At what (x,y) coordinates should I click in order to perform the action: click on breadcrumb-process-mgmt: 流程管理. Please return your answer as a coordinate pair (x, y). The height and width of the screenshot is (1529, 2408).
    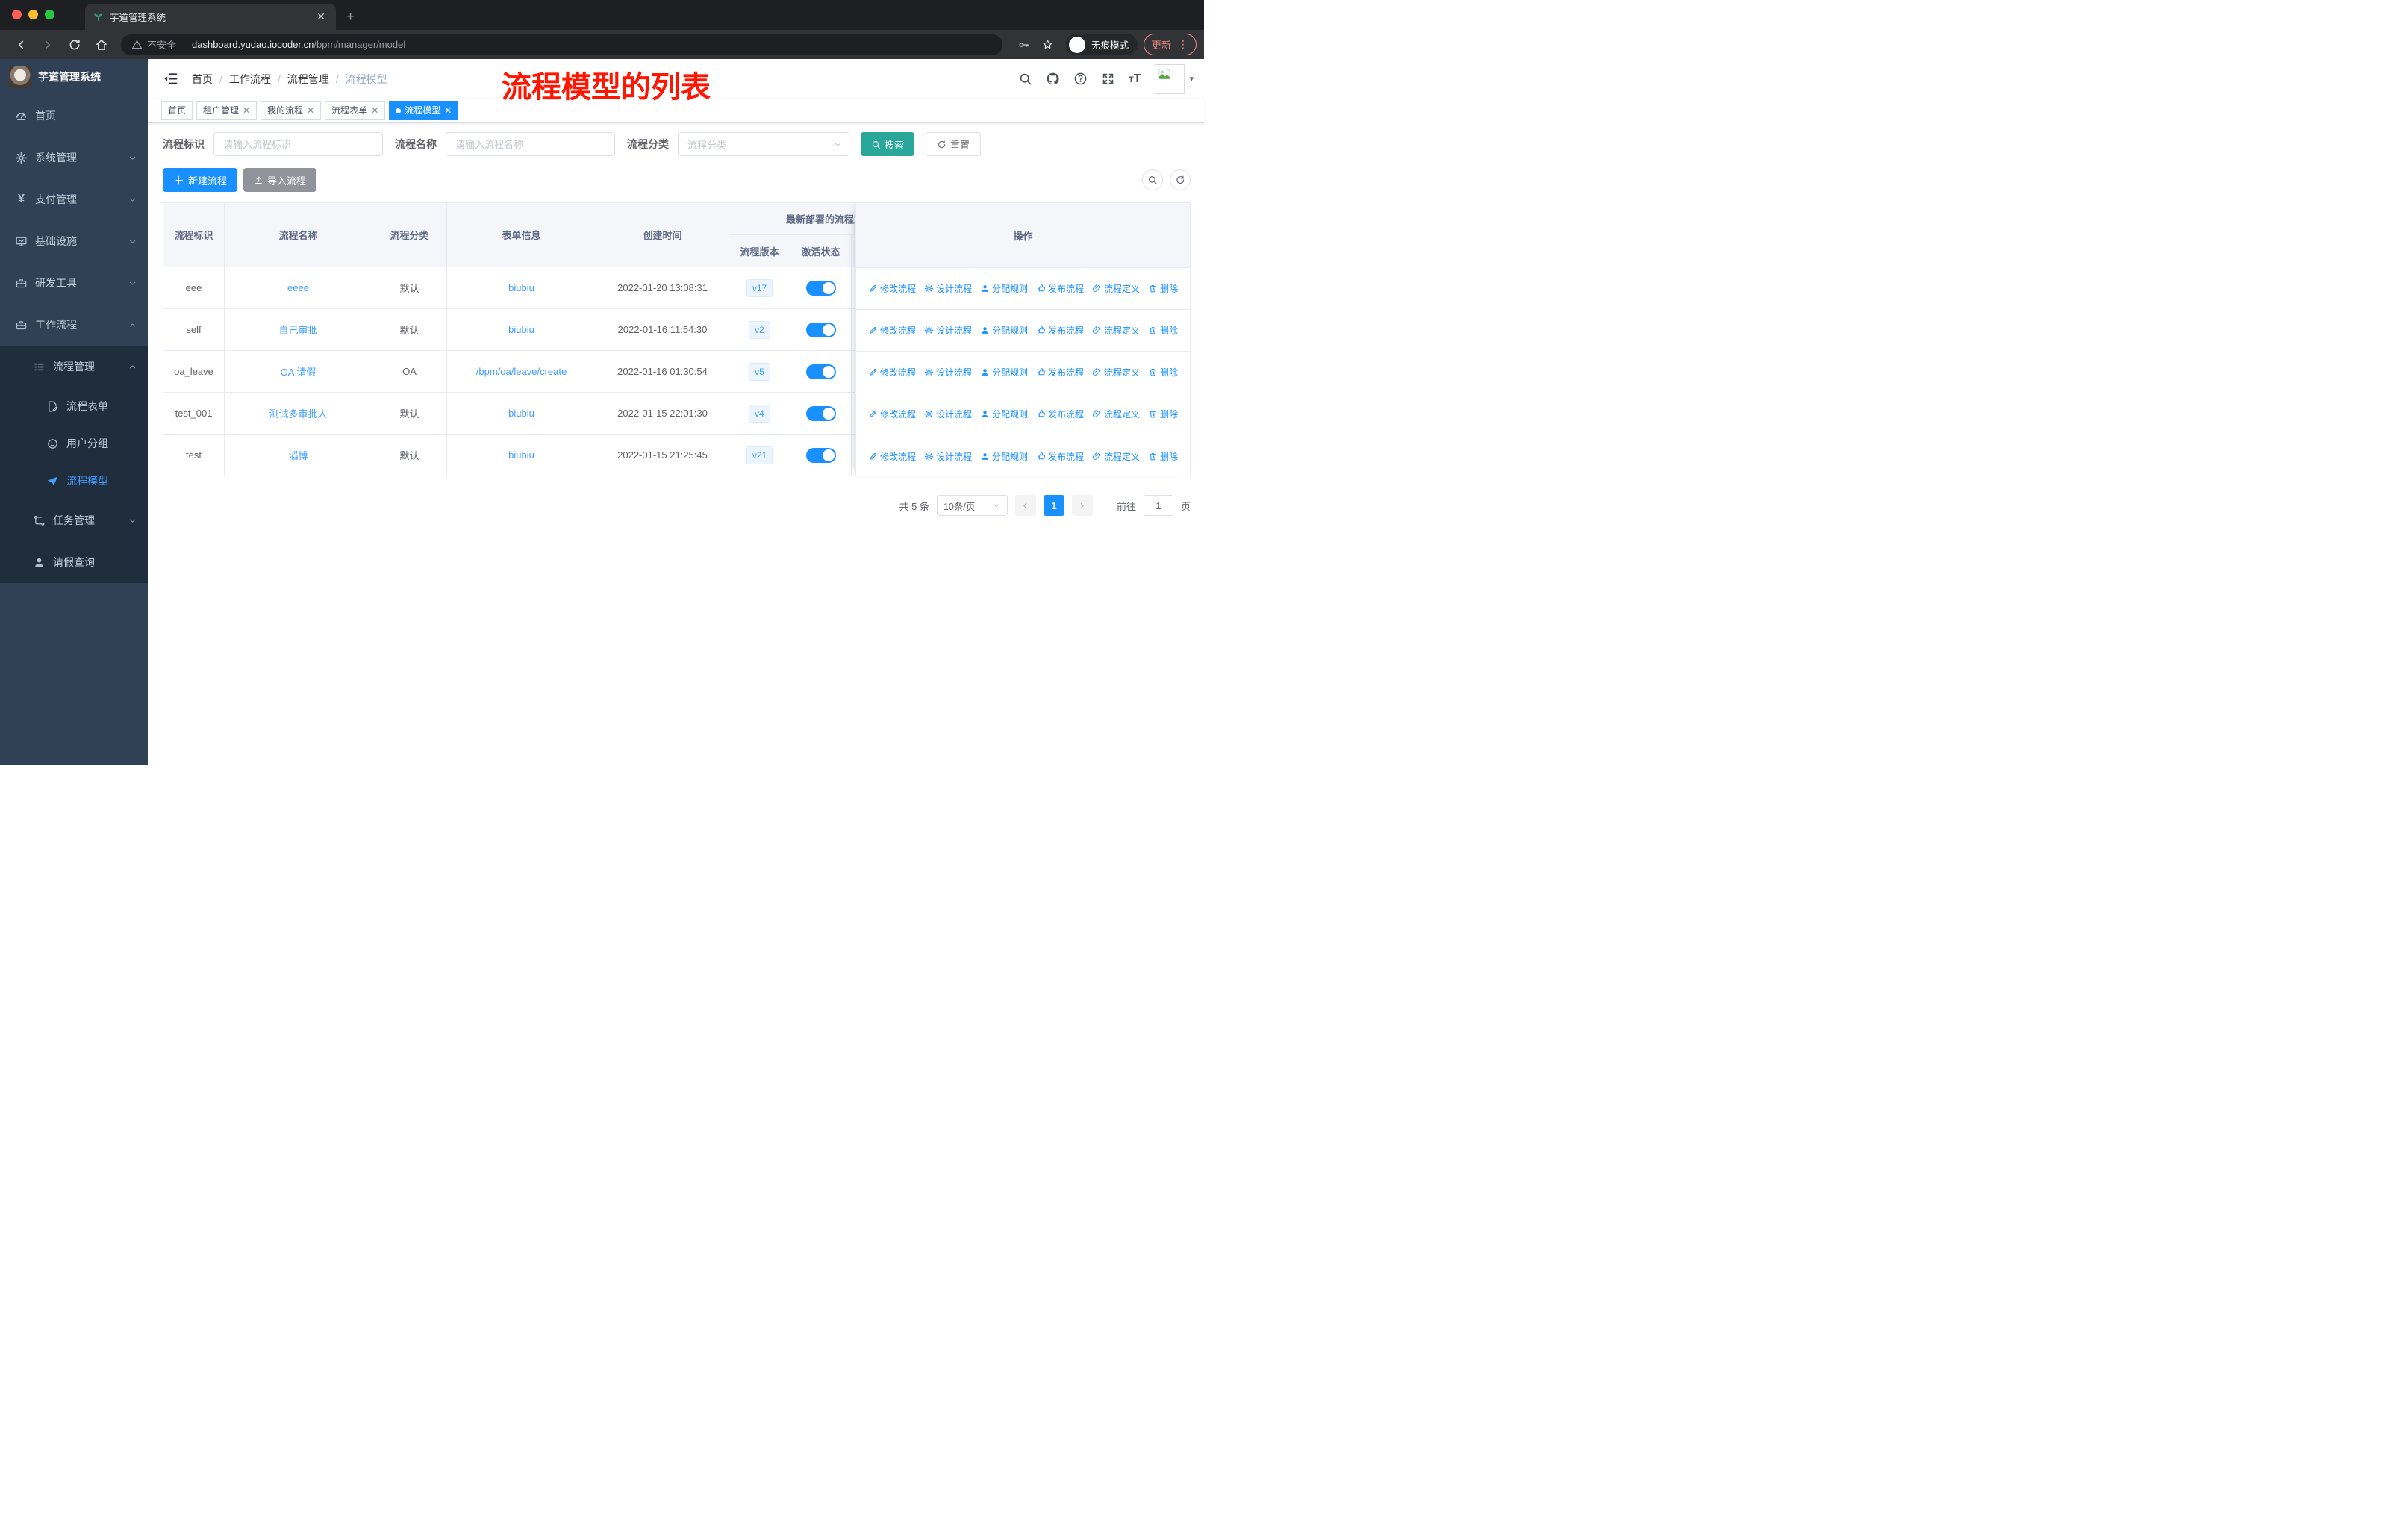
    Looking at the image, I should click on (308, 80).